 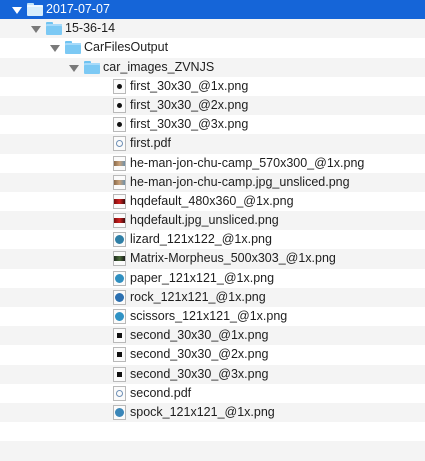 I want to click on folder-name-label: CarFilesOutput, so click(x=126, y=47).